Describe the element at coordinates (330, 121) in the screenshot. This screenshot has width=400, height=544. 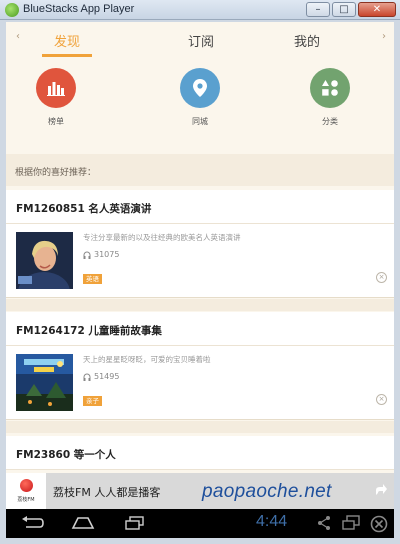
I see `category-label: 分类` at that location.